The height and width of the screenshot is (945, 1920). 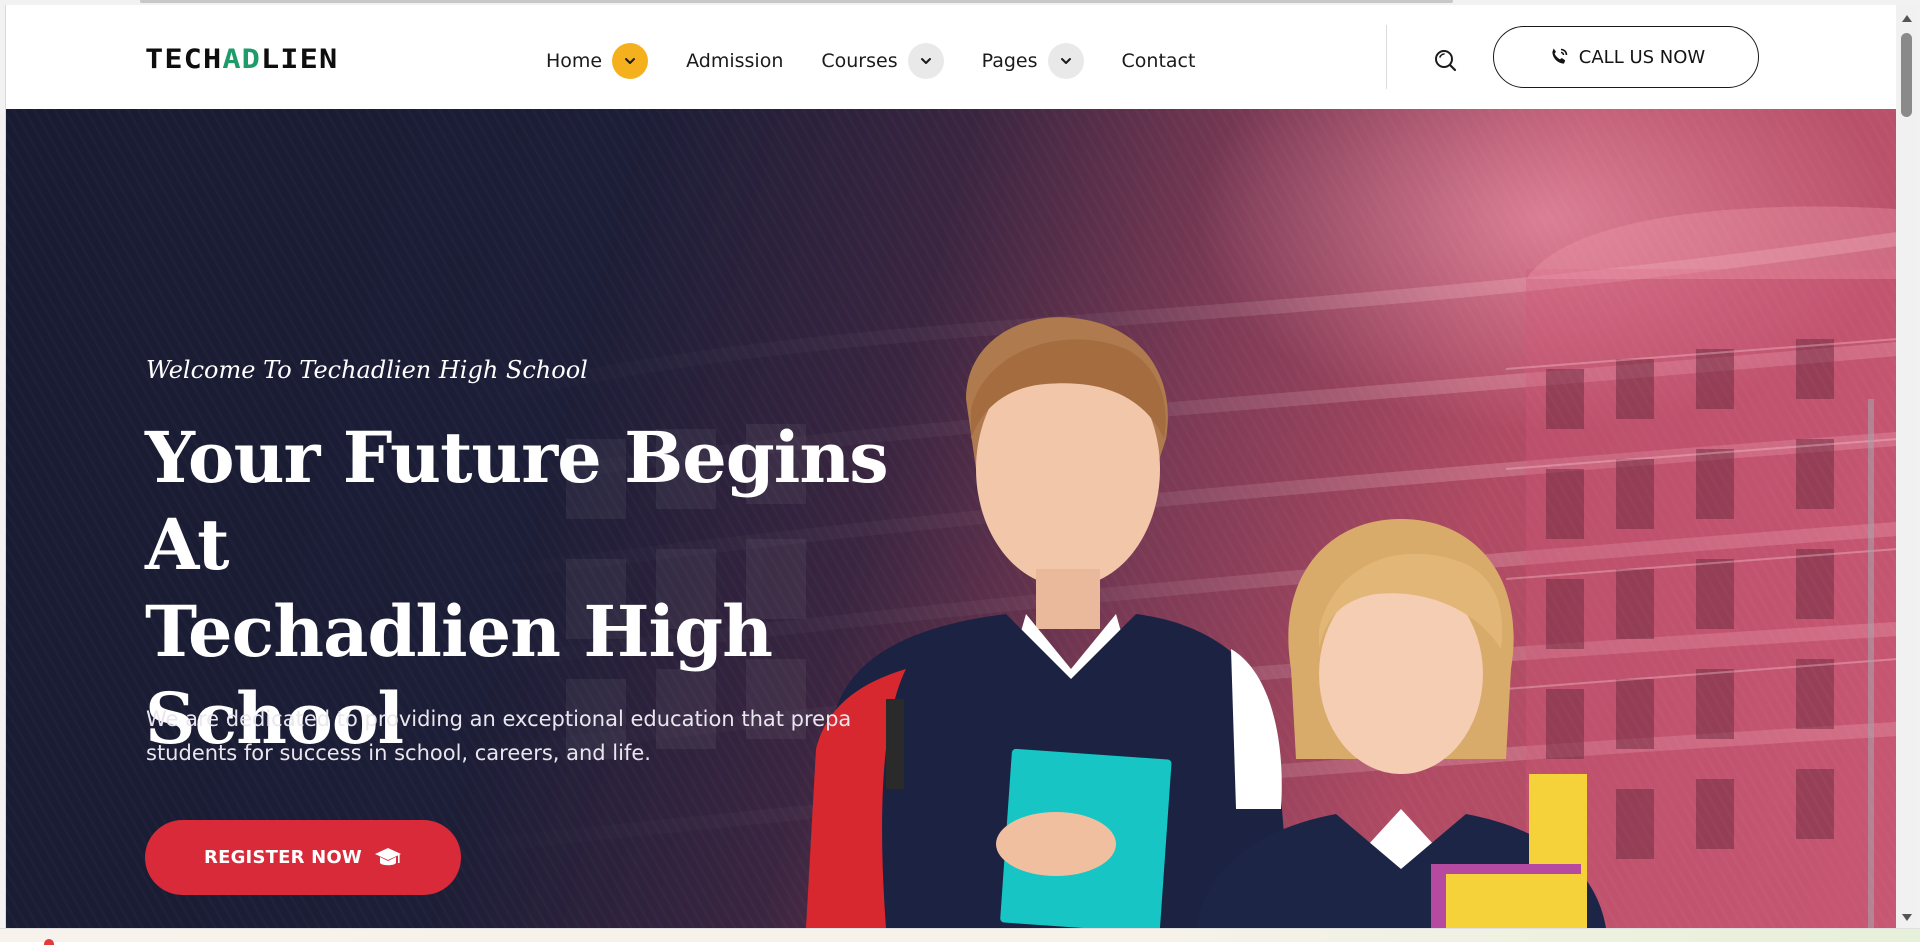 I want to click on hero-welcome-text: Welcome To Techadlien High School, so click(x=367, y=370).